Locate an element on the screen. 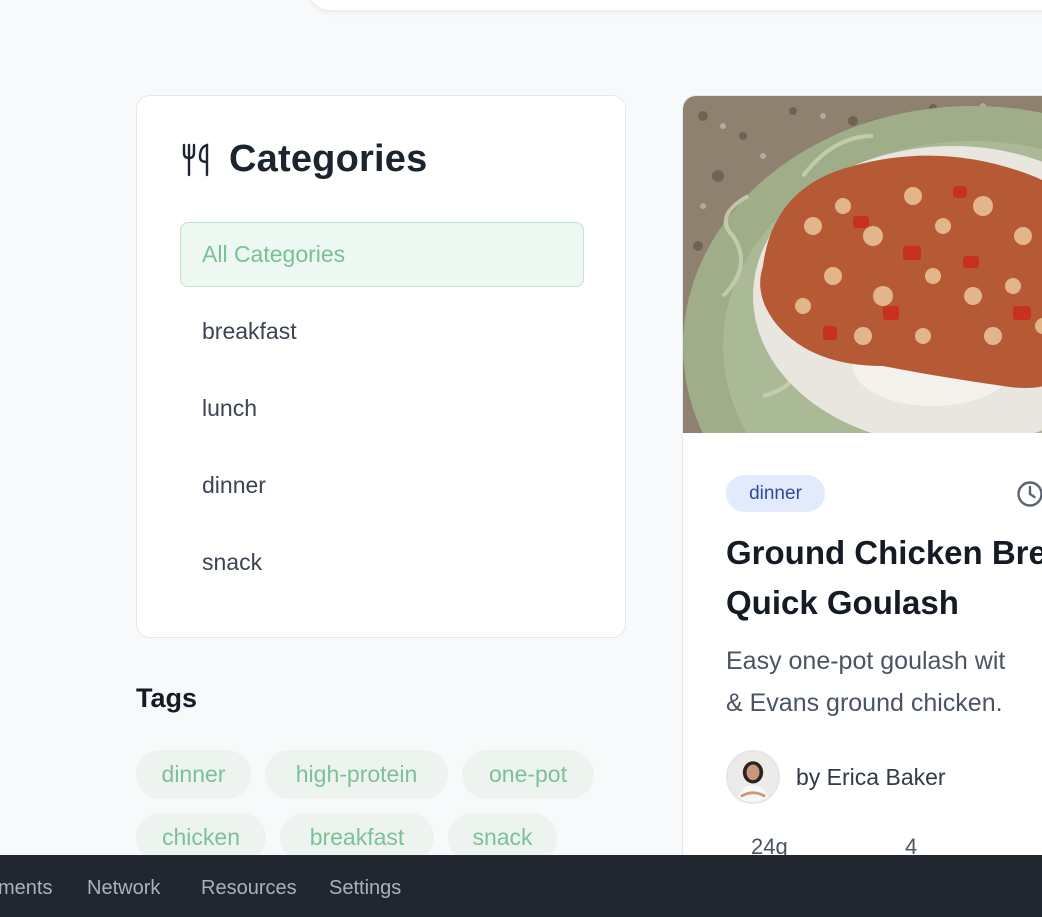 The height and width of the screenshot is (917, 1042). devtools-bar: ments Network Resources Settings is located at coordinates (521, 886).